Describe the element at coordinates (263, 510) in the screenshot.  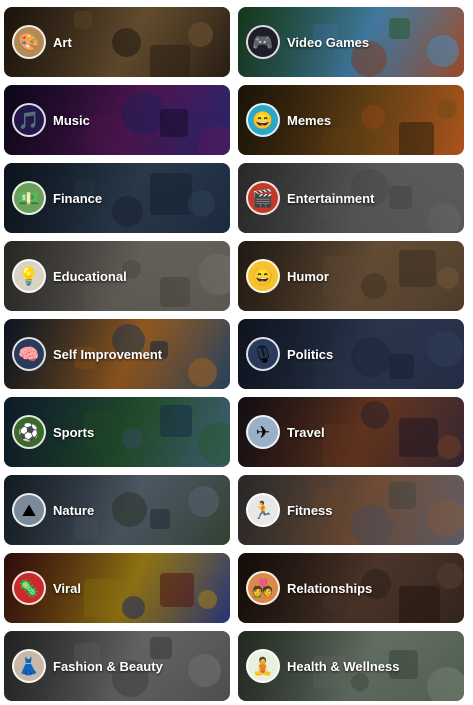
I see `runner-icon: 🏃` at that location.